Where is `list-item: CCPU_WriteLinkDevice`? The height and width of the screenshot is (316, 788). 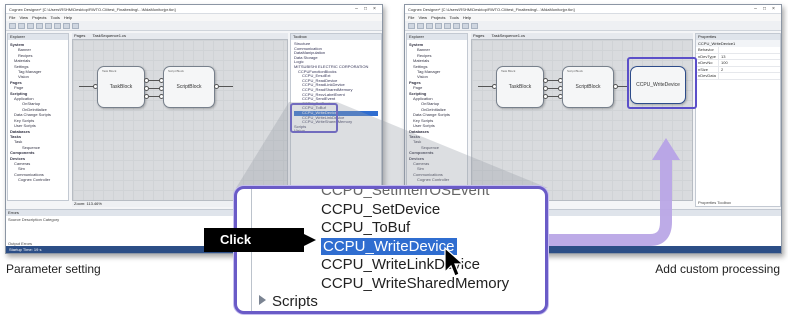
list-item: CCPU_WriteLinkDevice is located at coordinates (400, 265).